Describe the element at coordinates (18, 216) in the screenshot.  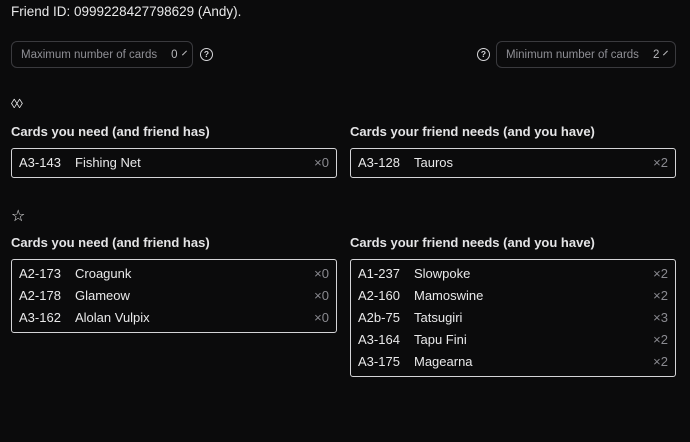
I see `rarity-star-icon: ☆` at that location.